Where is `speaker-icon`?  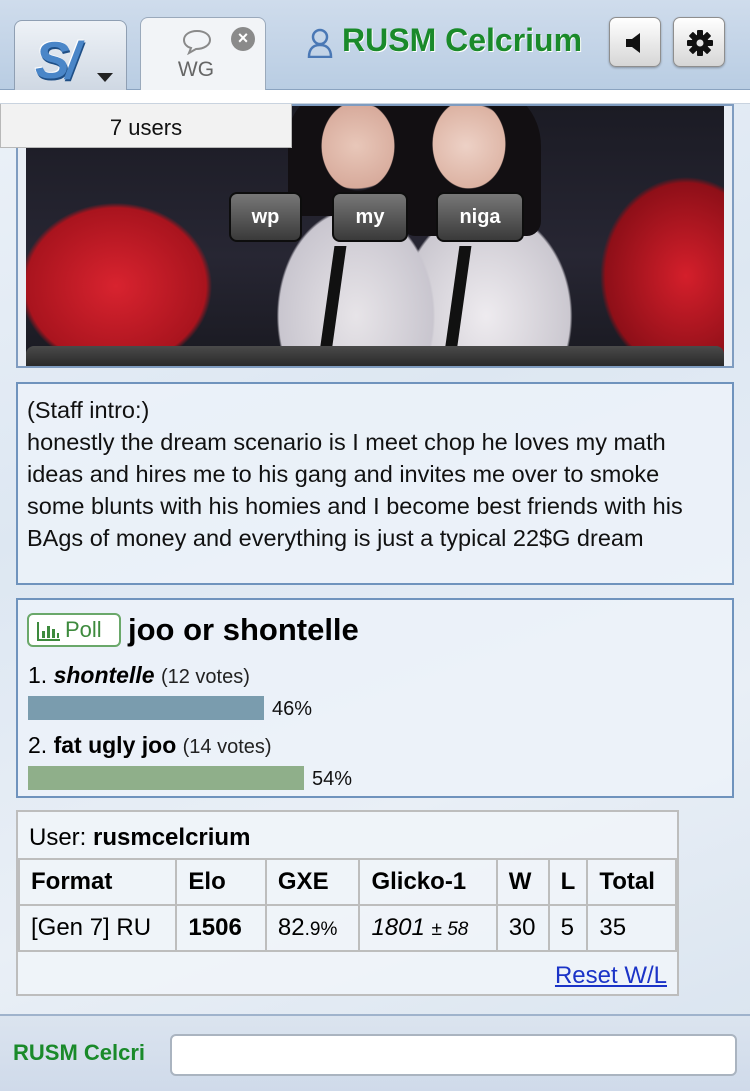 speaker-icon is located at coordinates (633, 43).